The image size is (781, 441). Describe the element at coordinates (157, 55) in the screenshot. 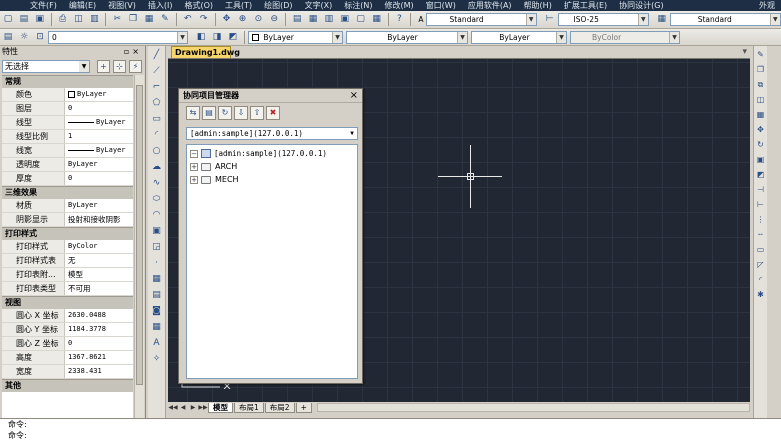

I see `line-icon: ╱` at that location.